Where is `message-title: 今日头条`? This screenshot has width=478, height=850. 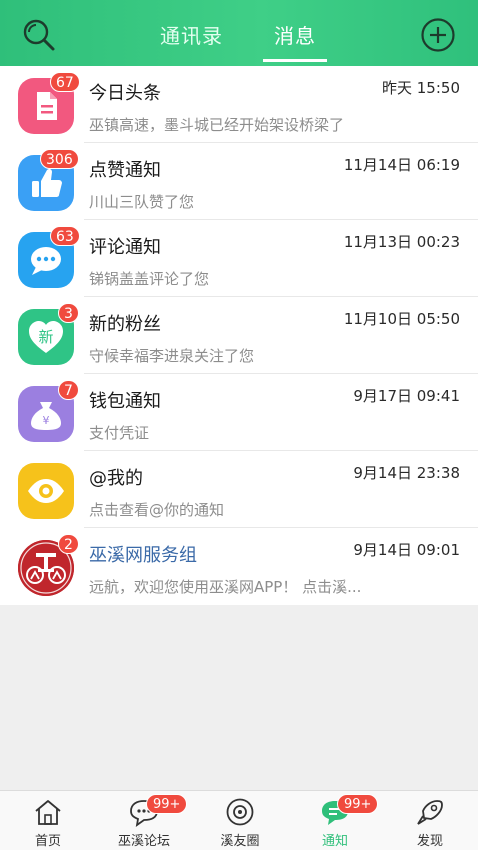 message-title: 今日头条 is located at coordinates (125, 93).